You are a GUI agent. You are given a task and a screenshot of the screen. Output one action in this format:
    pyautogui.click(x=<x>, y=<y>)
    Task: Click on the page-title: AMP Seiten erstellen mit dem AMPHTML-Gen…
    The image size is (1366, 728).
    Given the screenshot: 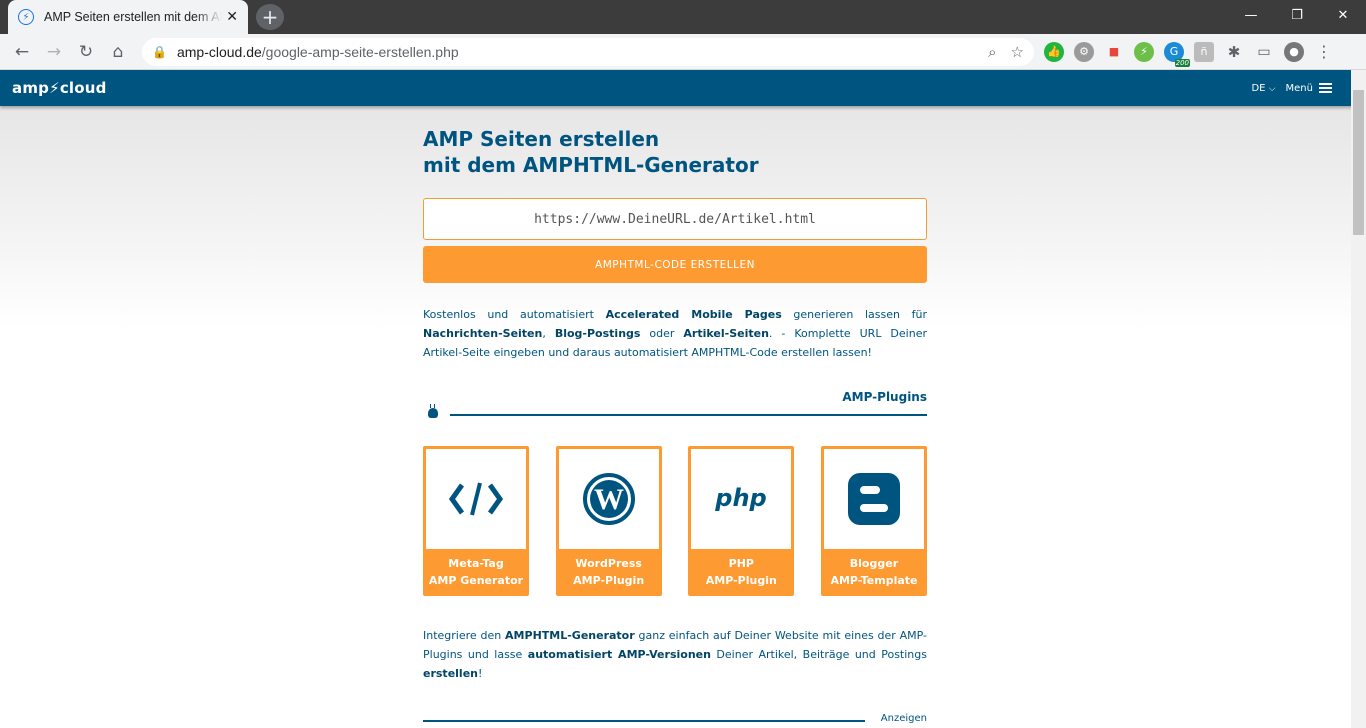 What is the action you would take?
    pyautogui.click(x=591, y=152)
    